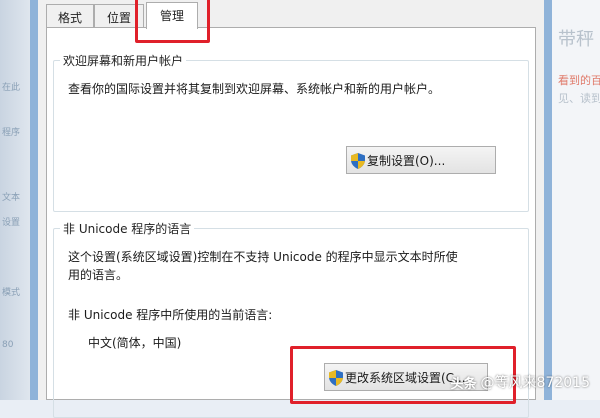 The height and width of the screenshot is (418, 600). Describe the element at coordinates (8, 345) in the screenshot. I see `background-text: 80` at that location.